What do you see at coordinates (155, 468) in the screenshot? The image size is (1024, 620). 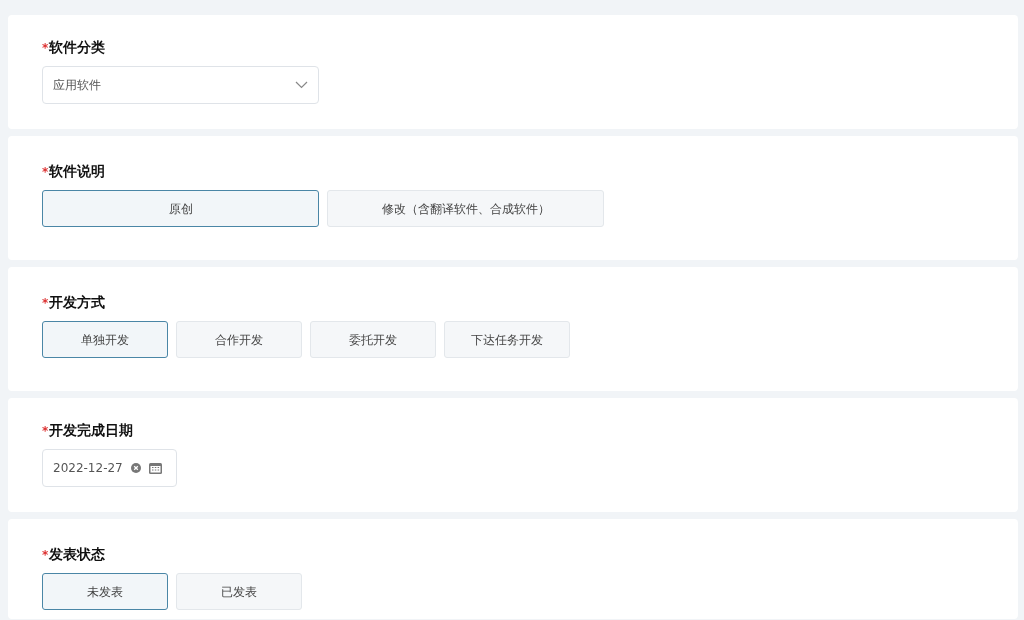 I see `calendar-icon` at bounding box center [155, 468].